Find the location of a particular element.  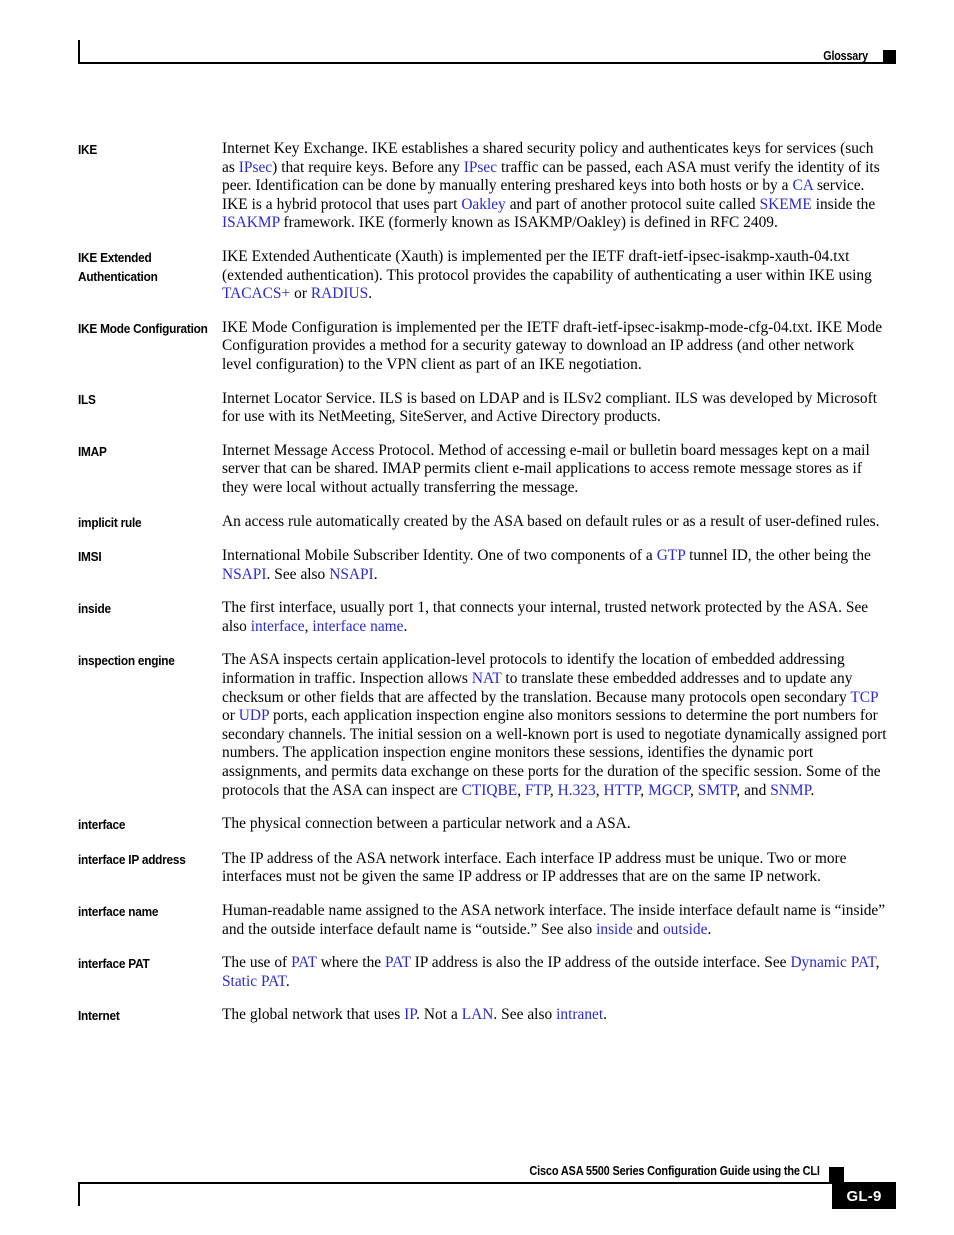

footer-rule is located at coordinates (487, 1183).